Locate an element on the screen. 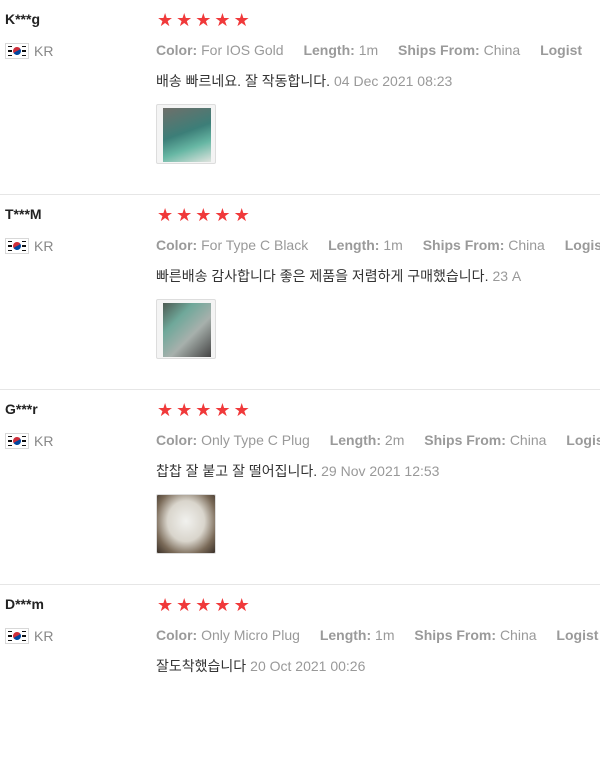 This screenshot has width=600, height=780. review-date: 20 Oct 2021 00:26 is located at coordinates (308, 666).